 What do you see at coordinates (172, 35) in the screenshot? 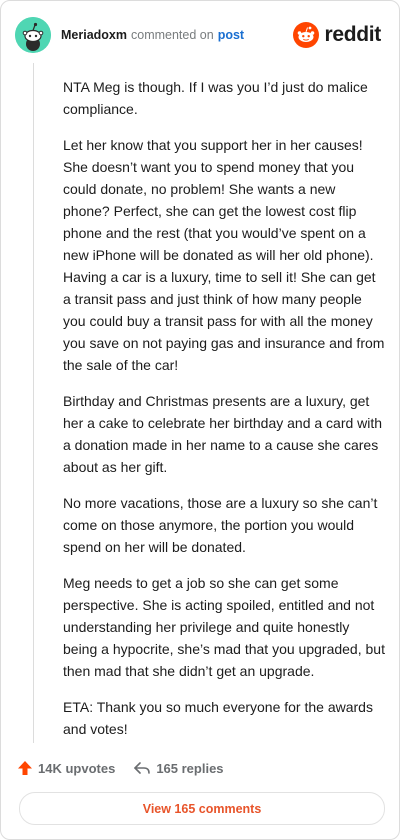
I see `comment-action-text: commented on` at bounding box center [172, 35].